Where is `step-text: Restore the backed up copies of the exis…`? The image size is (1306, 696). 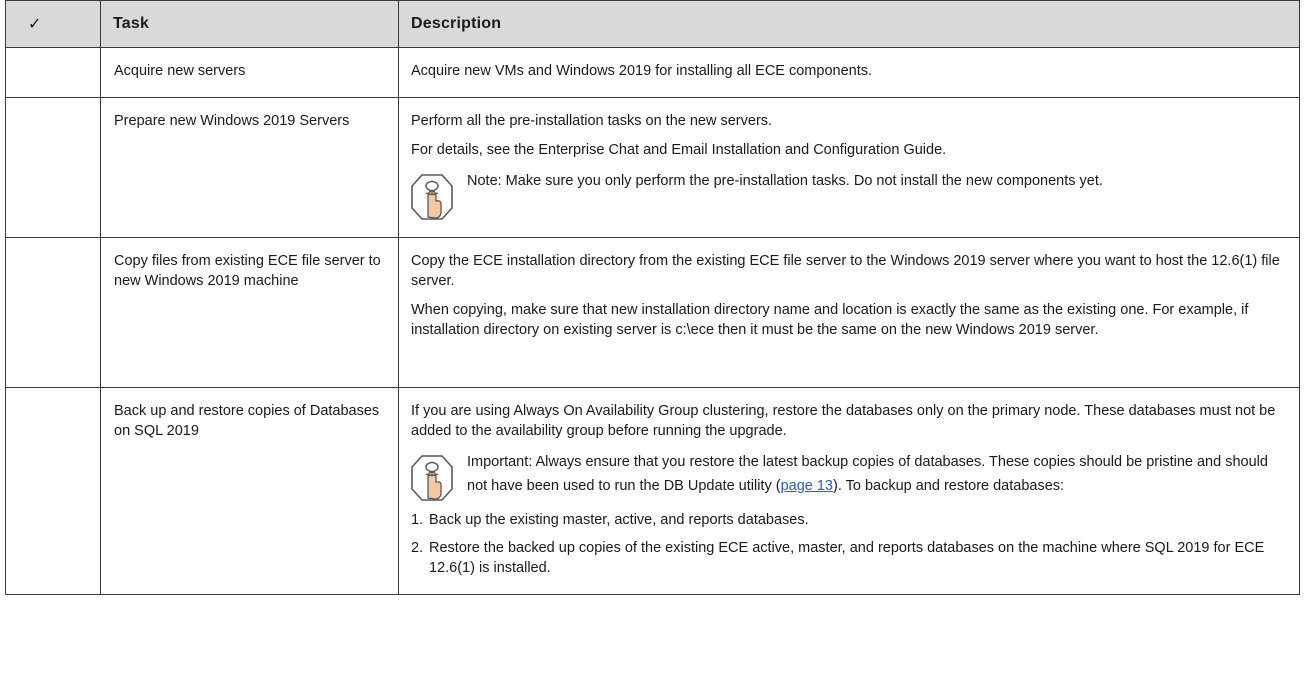 step-text: Restore the backed up copies of the exis… is located at coordinates (847, 558).